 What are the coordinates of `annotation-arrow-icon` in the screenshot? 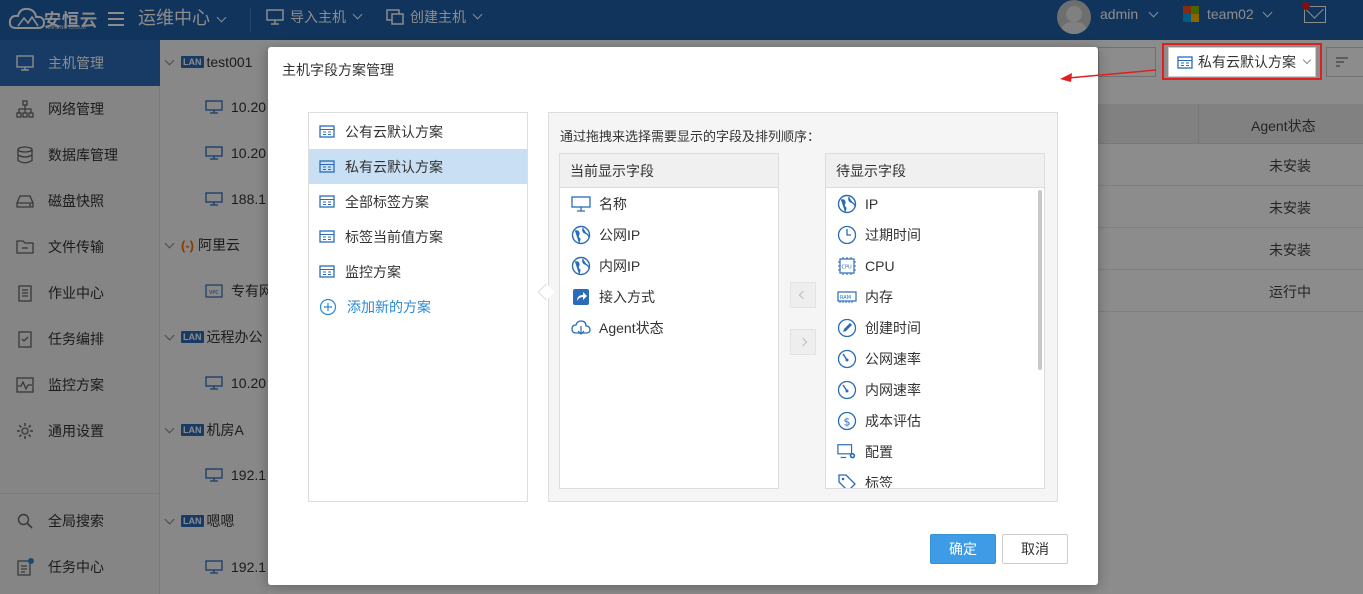 It's located at (1108, 75).